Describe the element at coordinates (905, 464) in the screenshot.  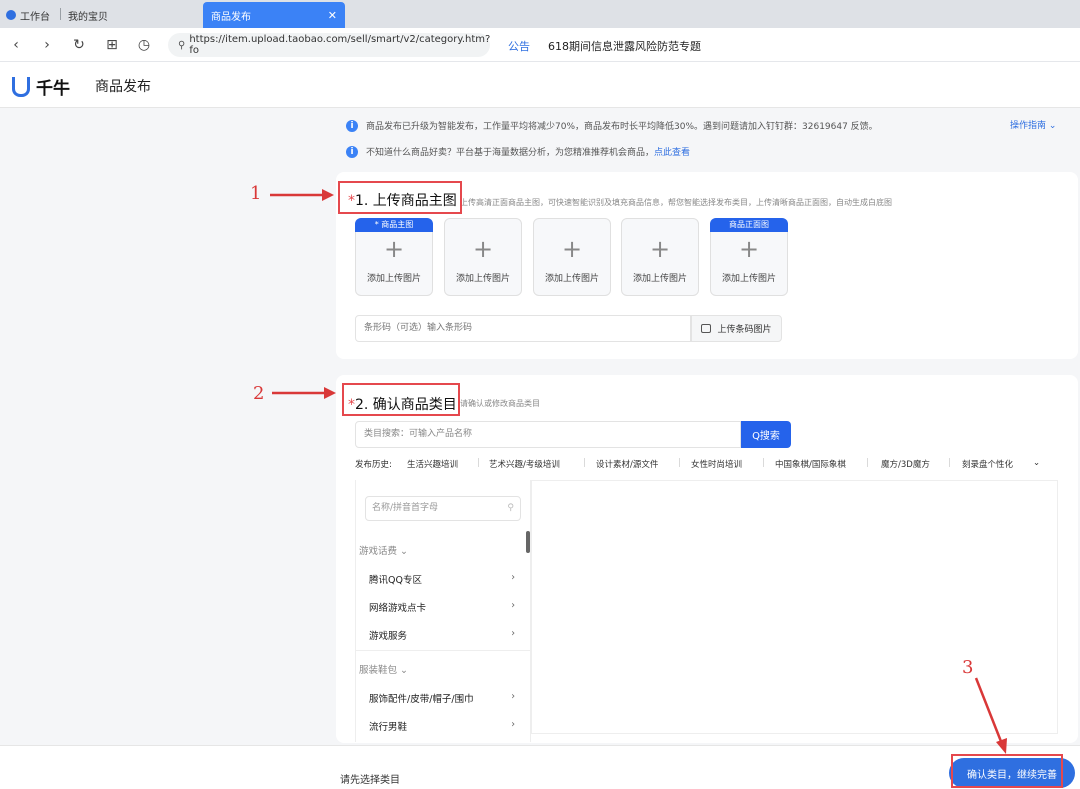
I see `history-item: 魔方/3D魔方` at that location.